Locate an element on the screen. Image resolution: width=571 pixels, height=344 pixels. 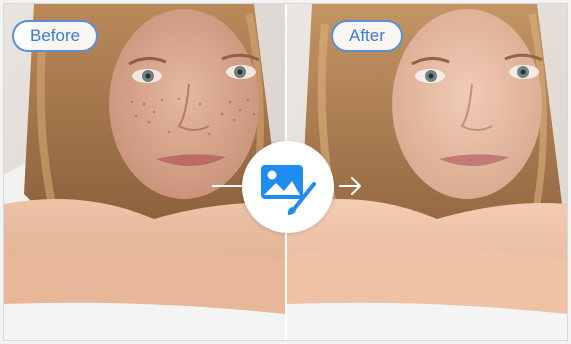
connector-line is located at coordinates (227, 186).